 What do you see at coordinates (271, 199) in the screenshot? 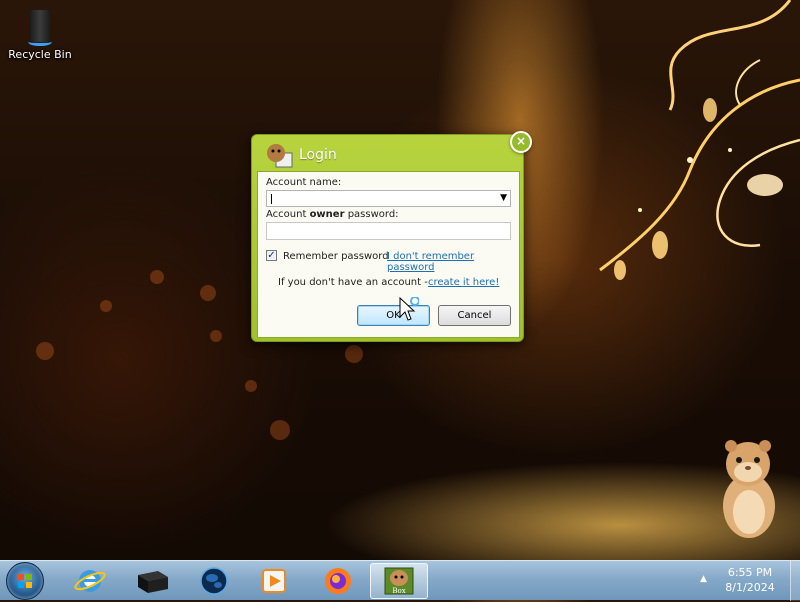
I see `text-caret` at bounding box center [271, 199].